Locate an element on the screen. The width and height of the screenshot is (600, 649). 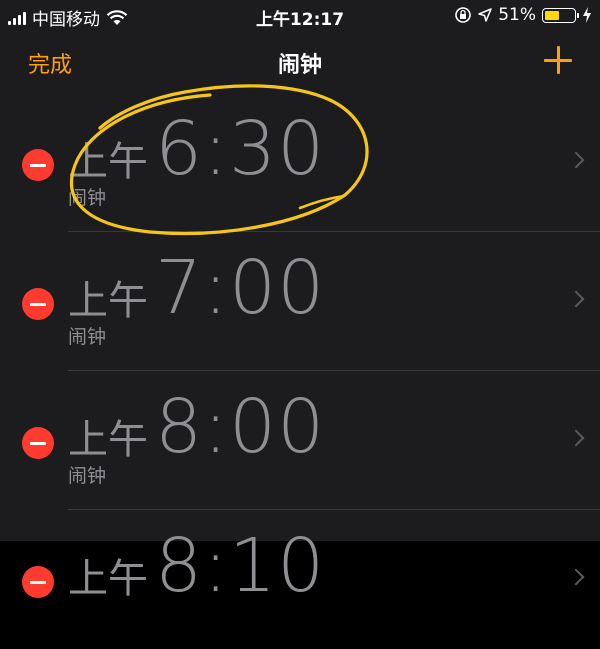
page-title: 闹钟 is located at coordinates (299, 65).